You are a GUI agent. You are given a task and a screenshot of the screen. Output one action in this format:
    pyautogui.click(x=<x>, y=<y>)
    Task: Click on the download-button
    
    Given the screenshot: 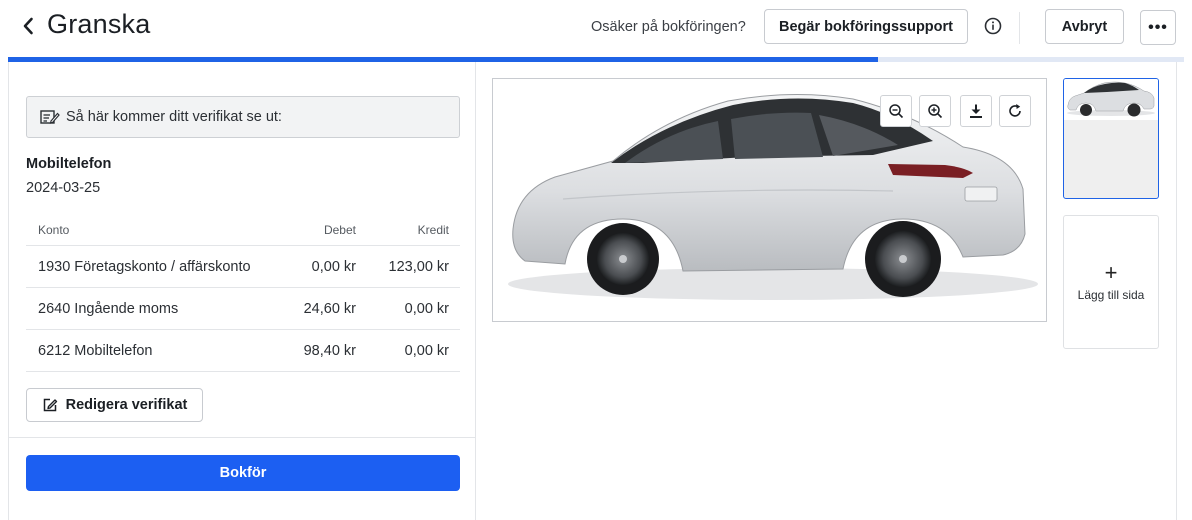 What is the action you would take?
    pyautogui.click(x=976, y=111)
    